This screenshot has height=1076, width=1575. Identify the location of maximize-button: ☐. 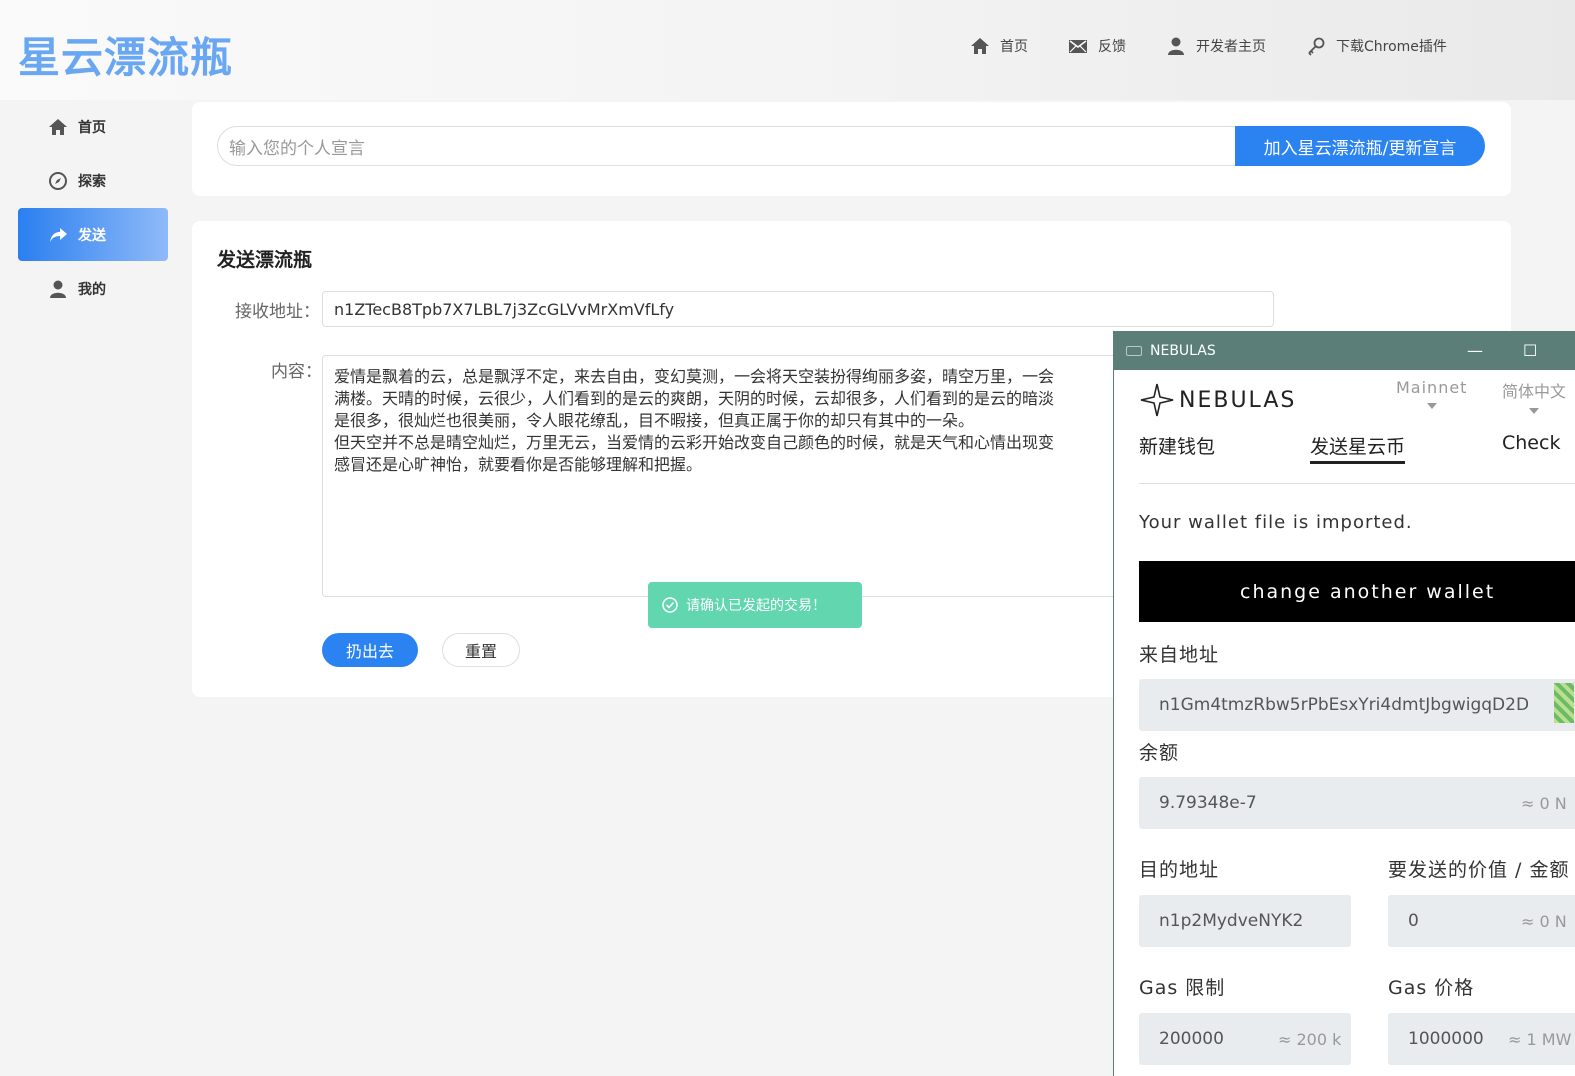
(1530, 350).